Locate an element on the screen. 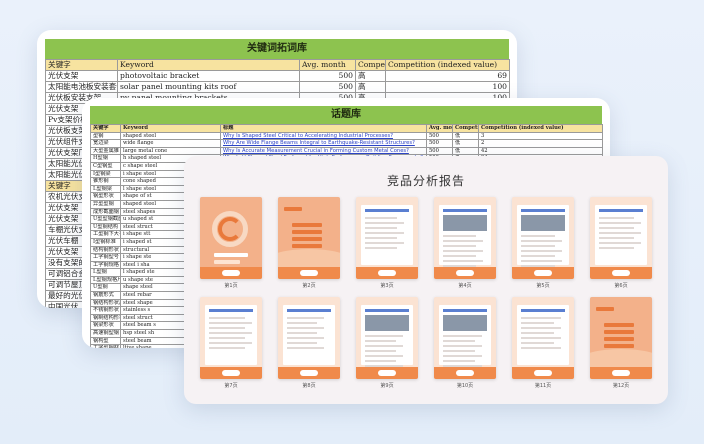 The height and width of the screenshot is (444, 704). table-cell: I型钢标准 is located at coordinates (105, 242).